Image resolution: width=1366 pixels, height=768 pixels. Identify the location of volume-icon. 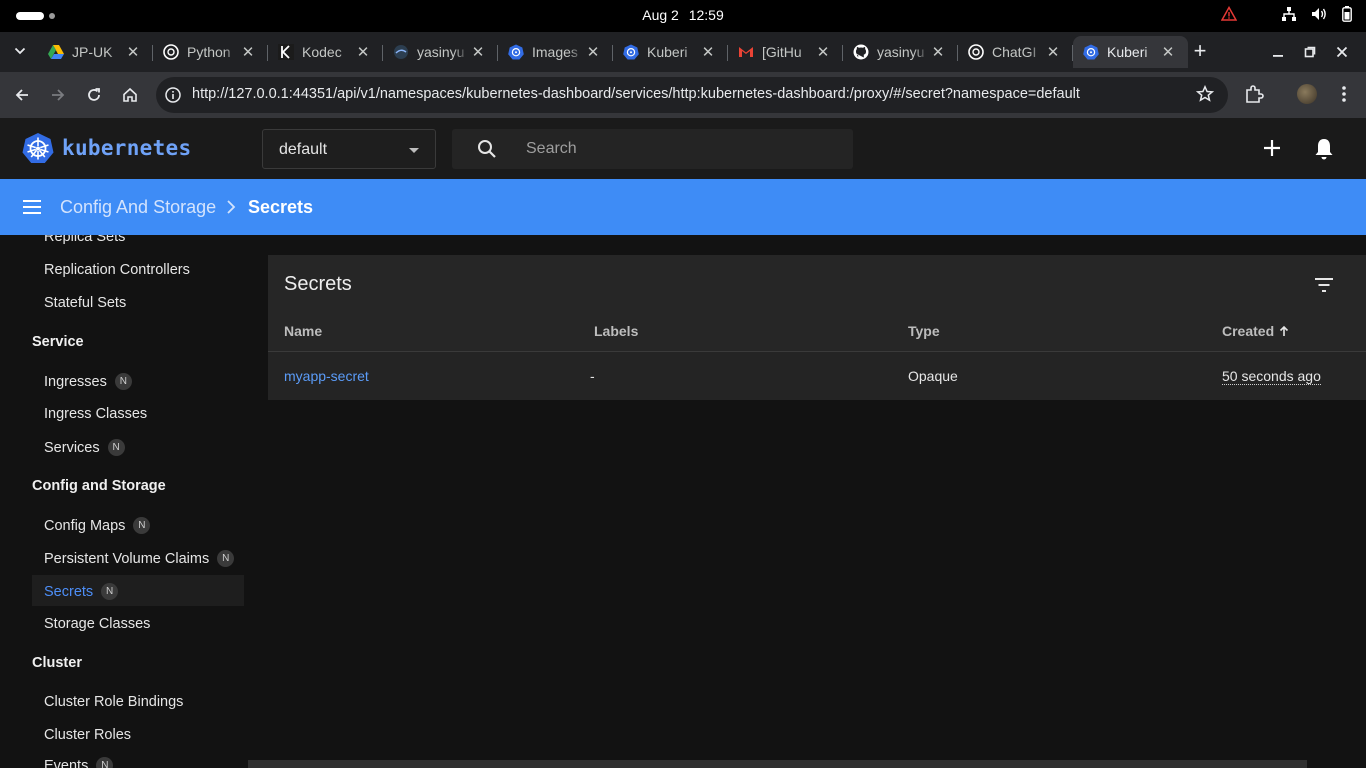
(1319, 14).